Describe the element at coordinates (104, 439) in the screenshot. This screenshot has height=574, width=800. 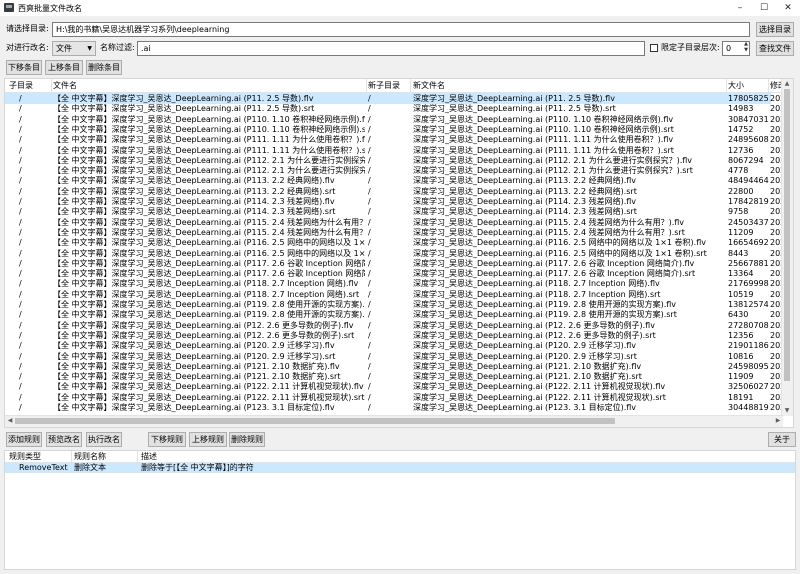
I see `execute-rename-button: 执行改名` at that location.